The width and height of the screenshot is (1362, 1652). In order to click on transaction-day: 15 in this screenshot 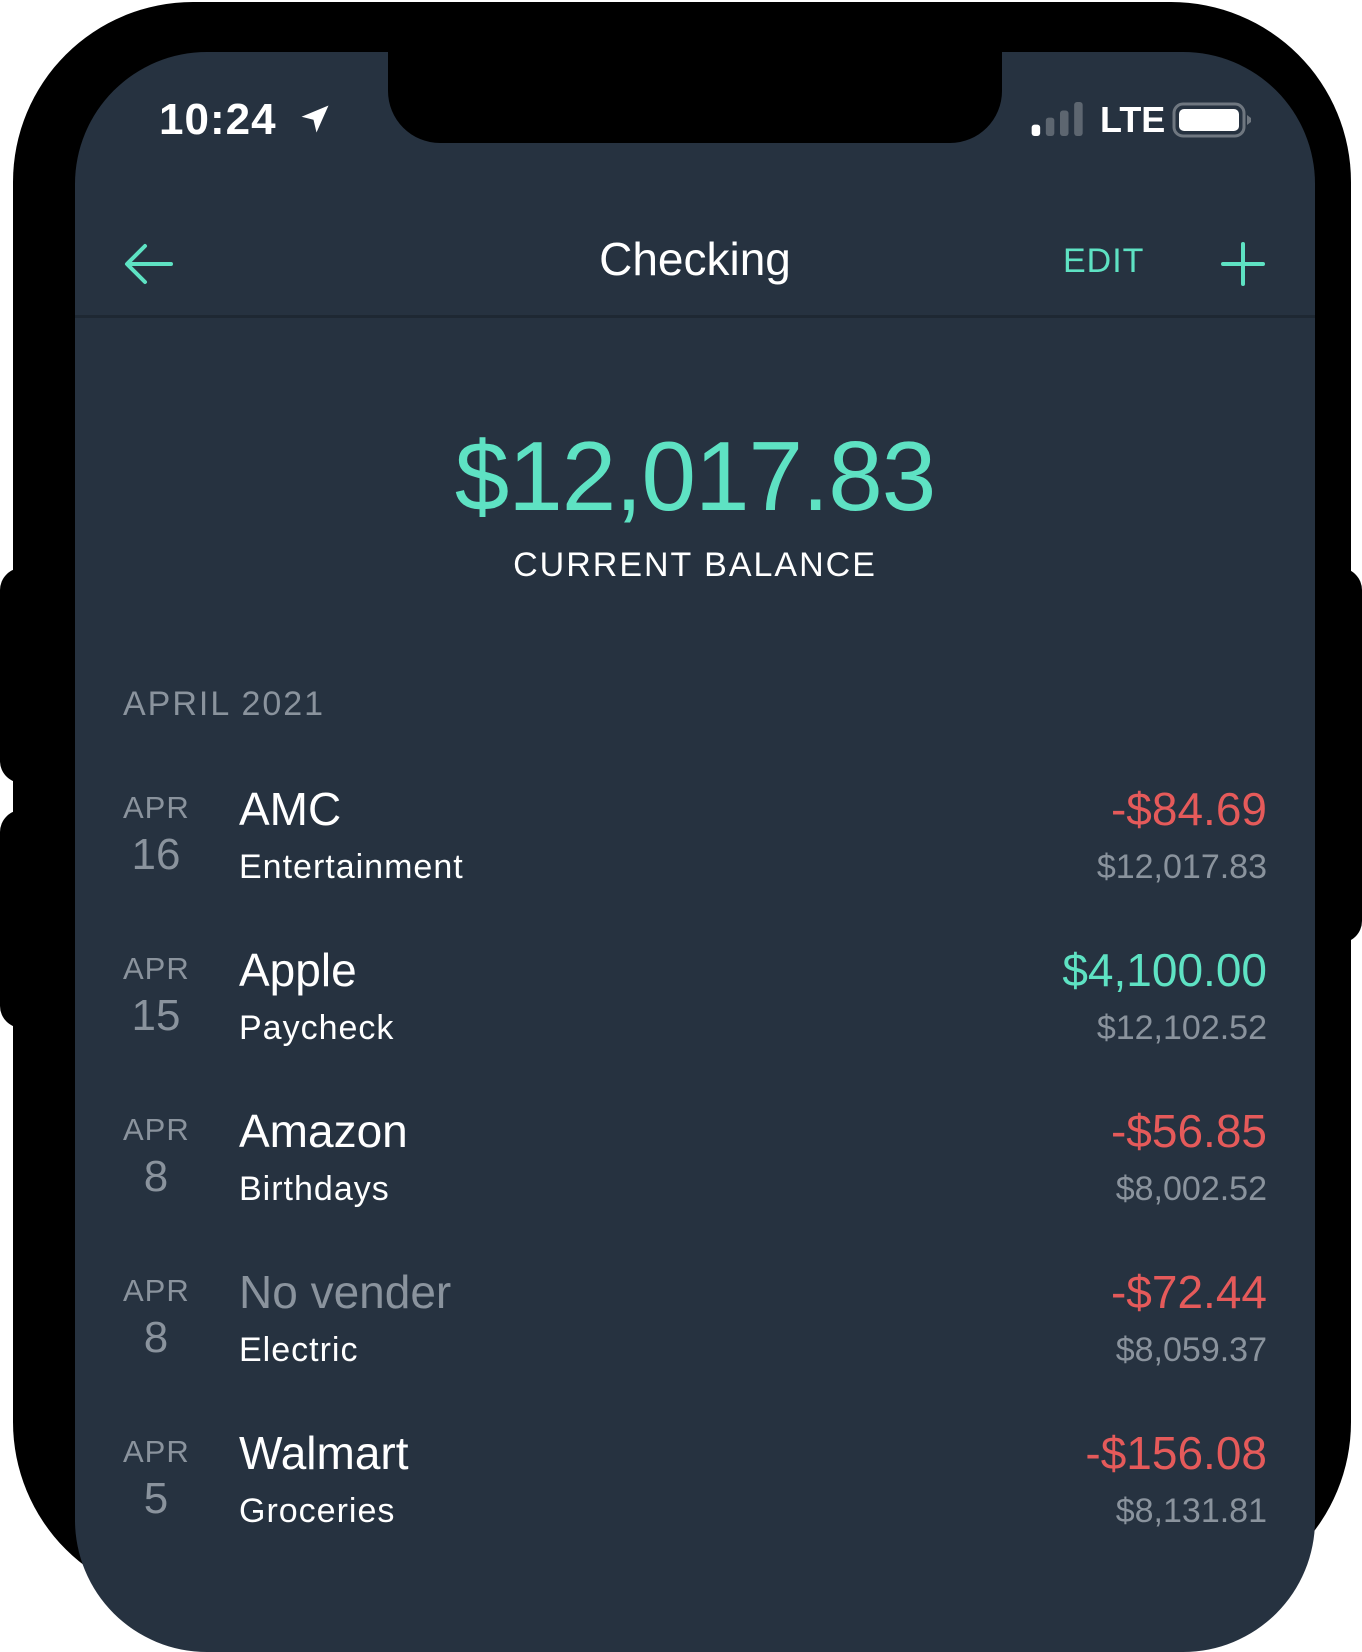, I will do `click(156, 1015)`.